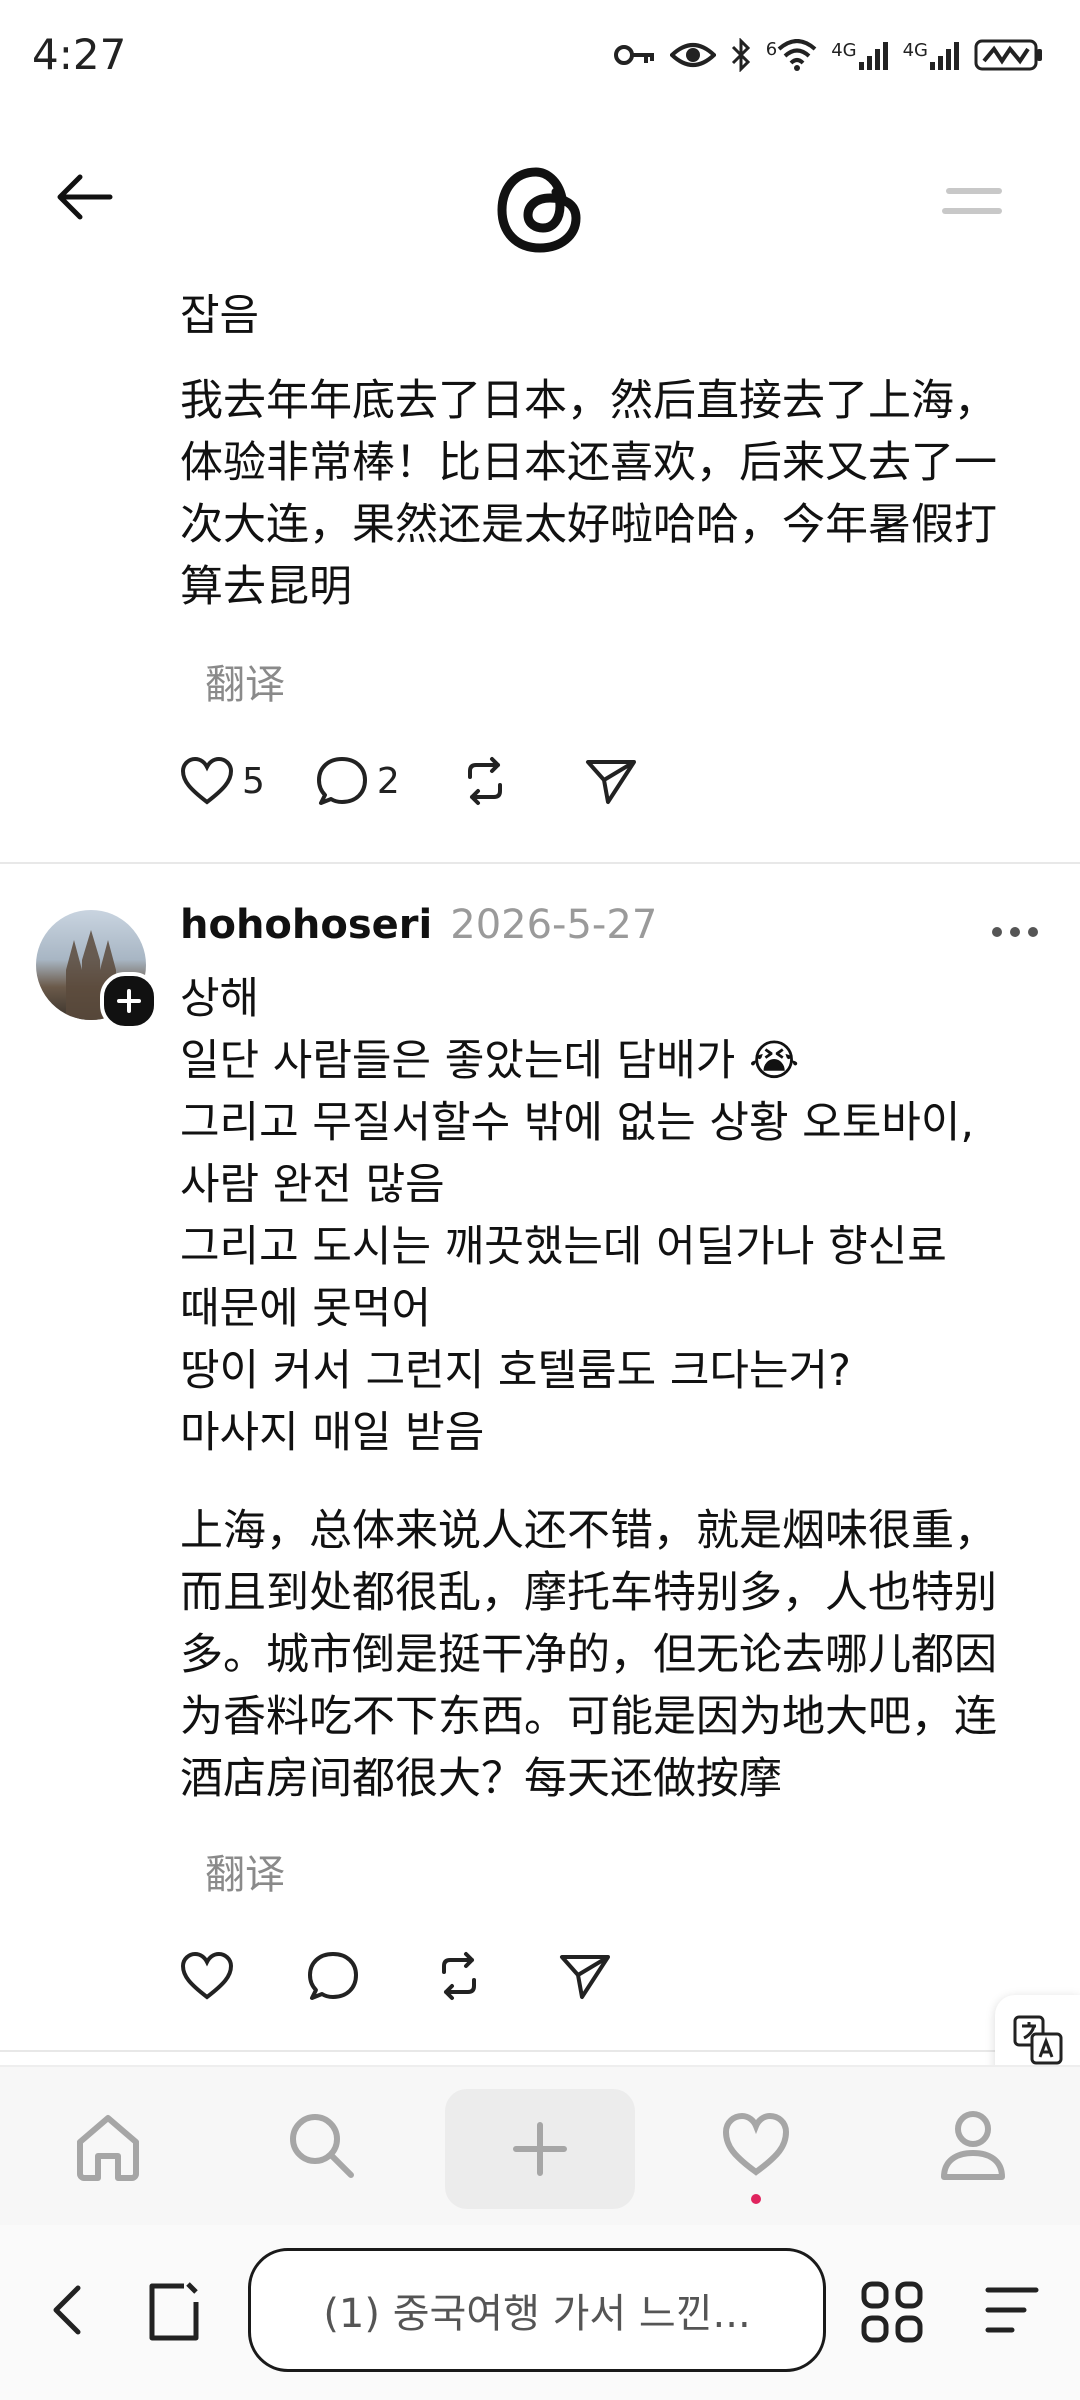 This screenshot has width=1080, height=2400. I want to click on follow-button, so click(129, 1001).